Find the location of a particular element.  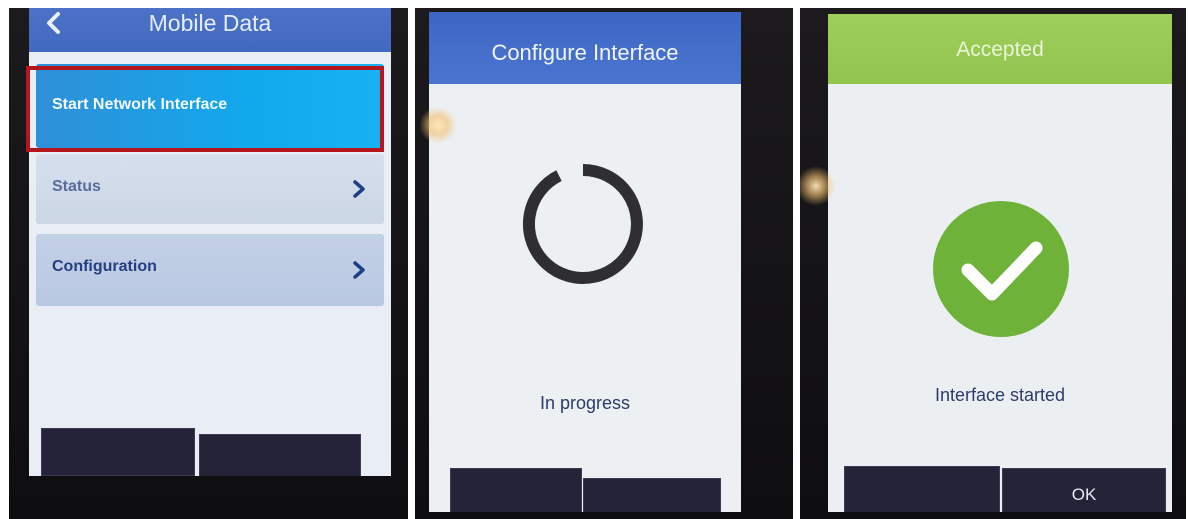

configure-header: Configure Interface is located at coordinates (585, 48).